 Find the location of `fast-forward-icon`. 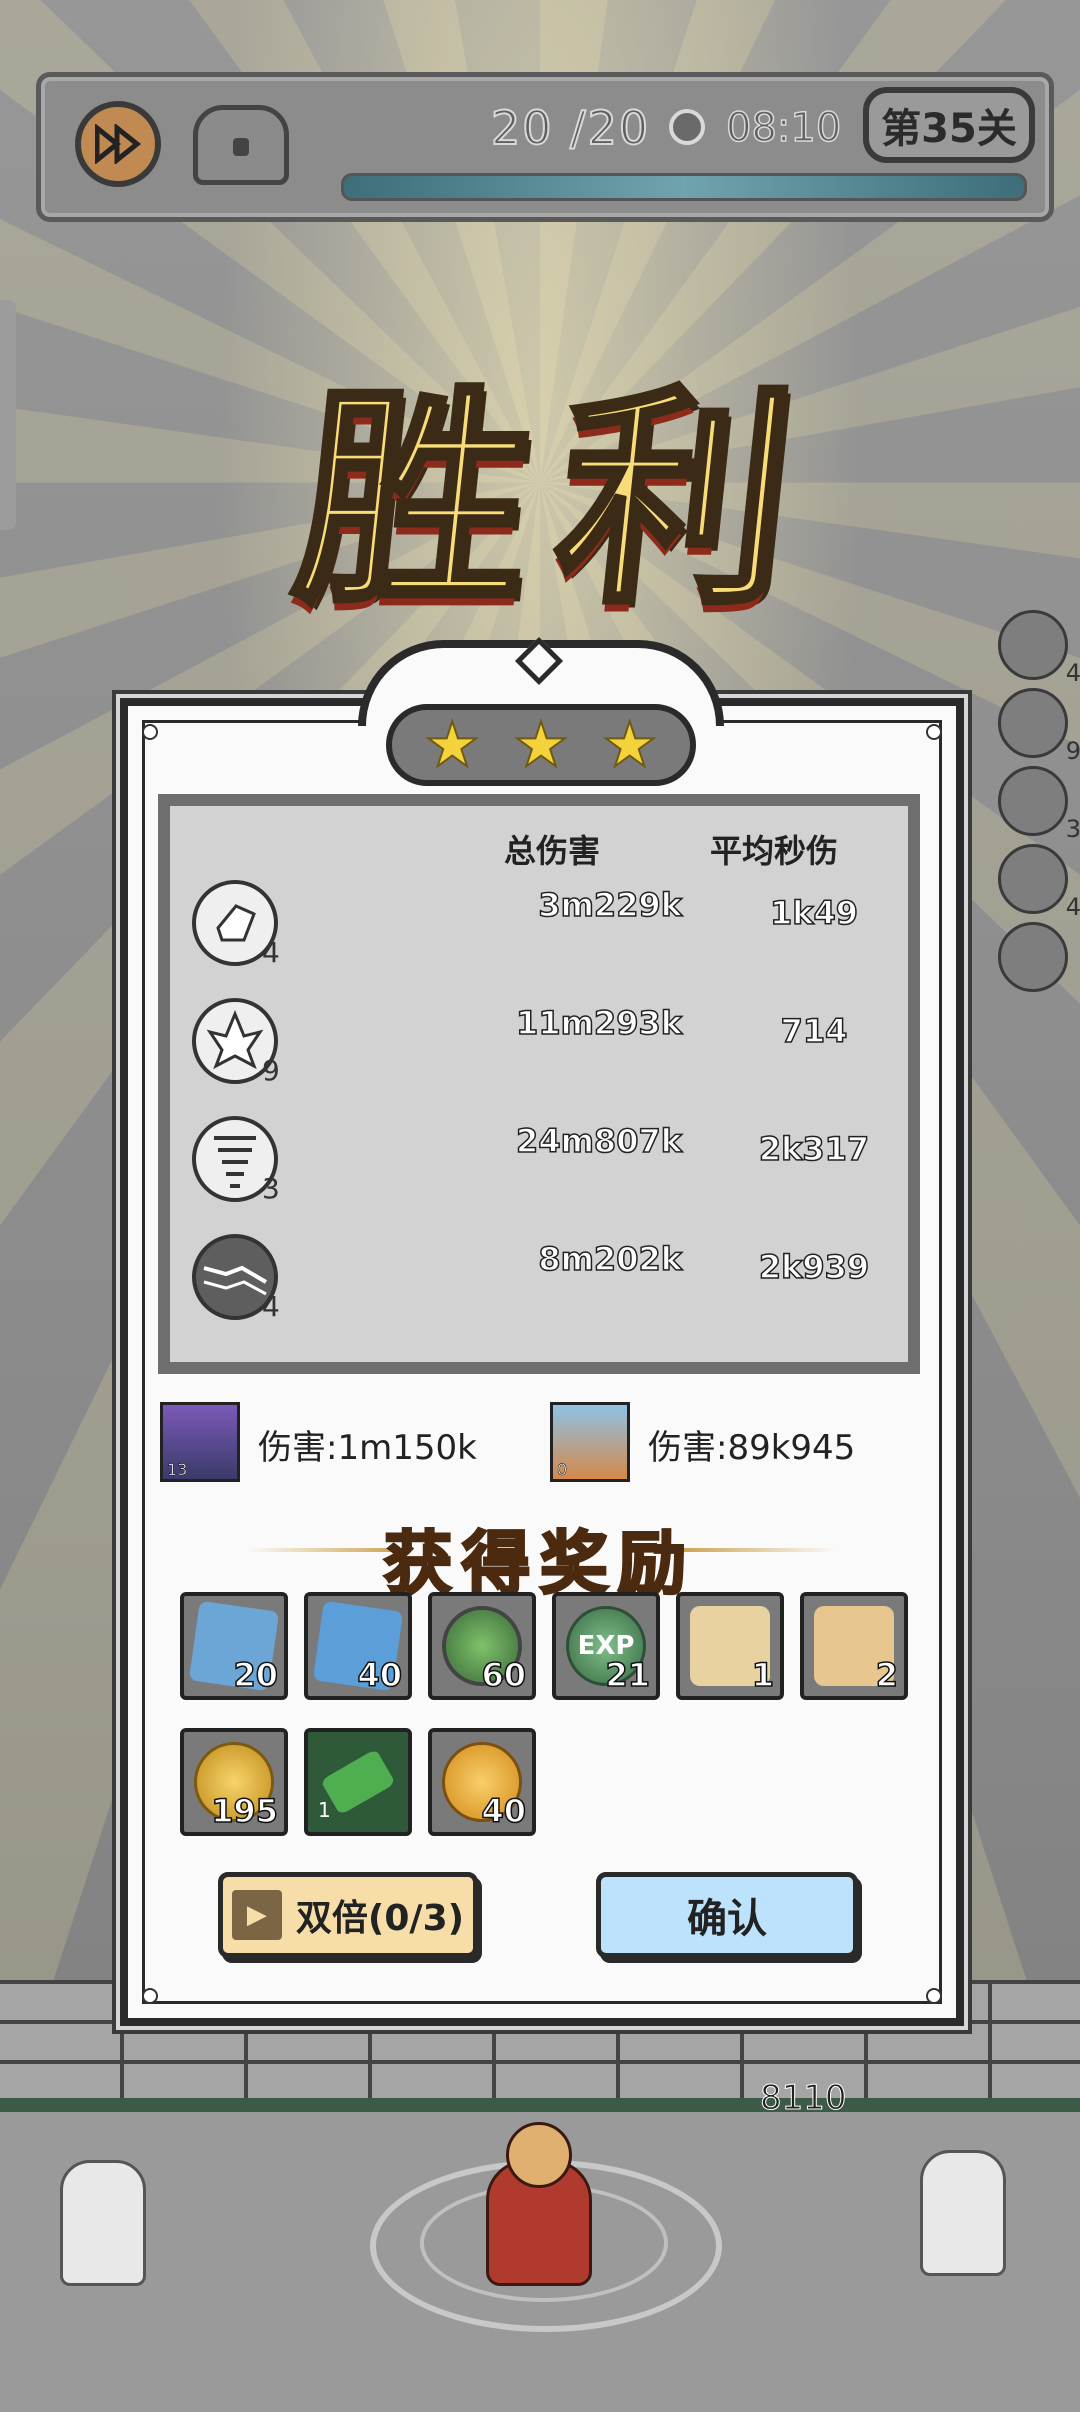

fast-forward-icon is located at coordinates (118, 144).